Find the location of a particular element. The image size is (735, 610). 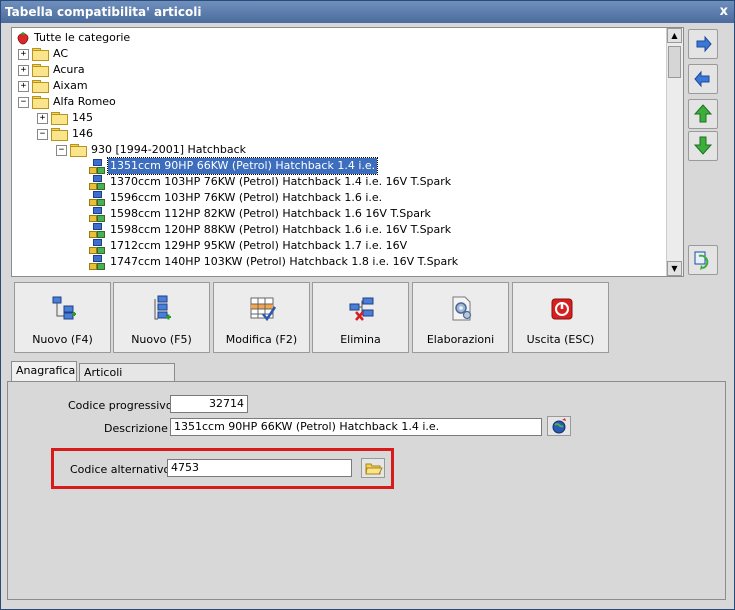

edit-grid-icon is located at coordinates (263, 309).